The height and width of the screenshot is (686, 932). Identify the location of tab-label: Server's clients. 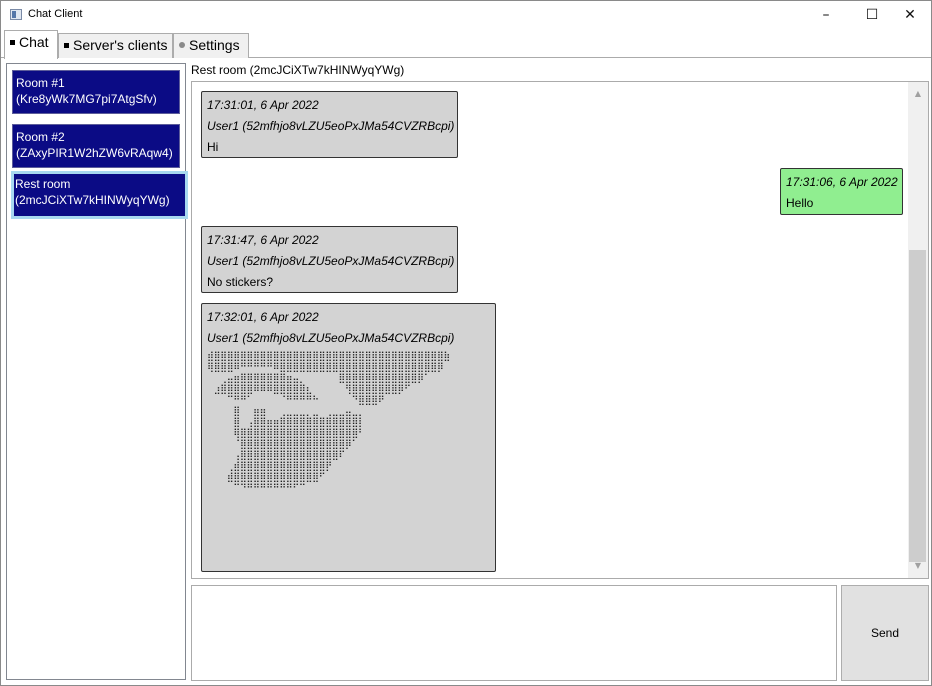
(120, 45).